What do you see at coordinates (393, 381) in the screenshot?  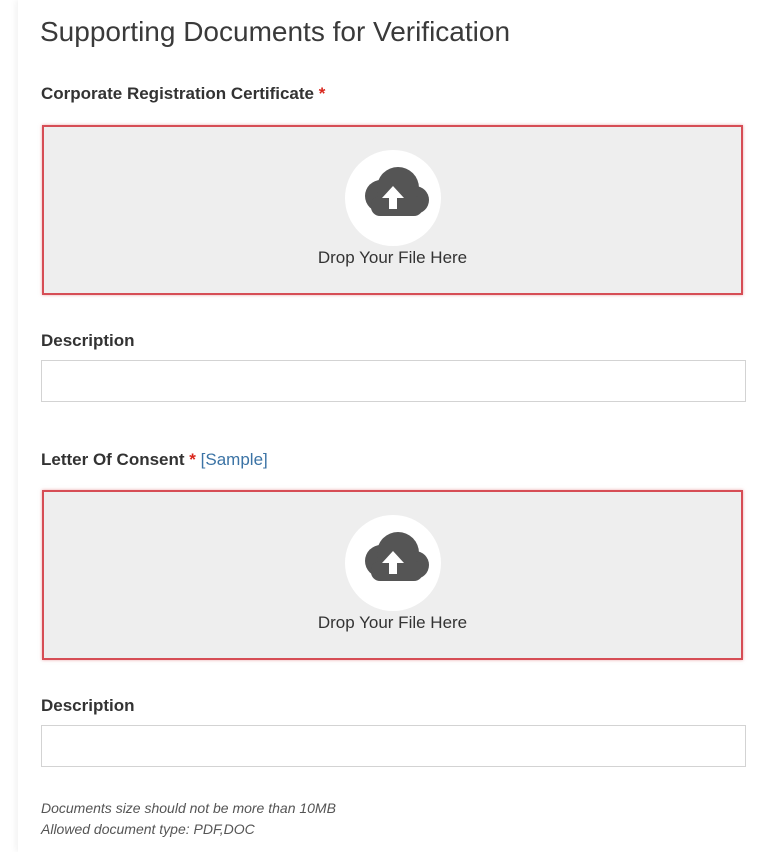 I see `corporate-registration-description-input` at bounding box center [393, 381].